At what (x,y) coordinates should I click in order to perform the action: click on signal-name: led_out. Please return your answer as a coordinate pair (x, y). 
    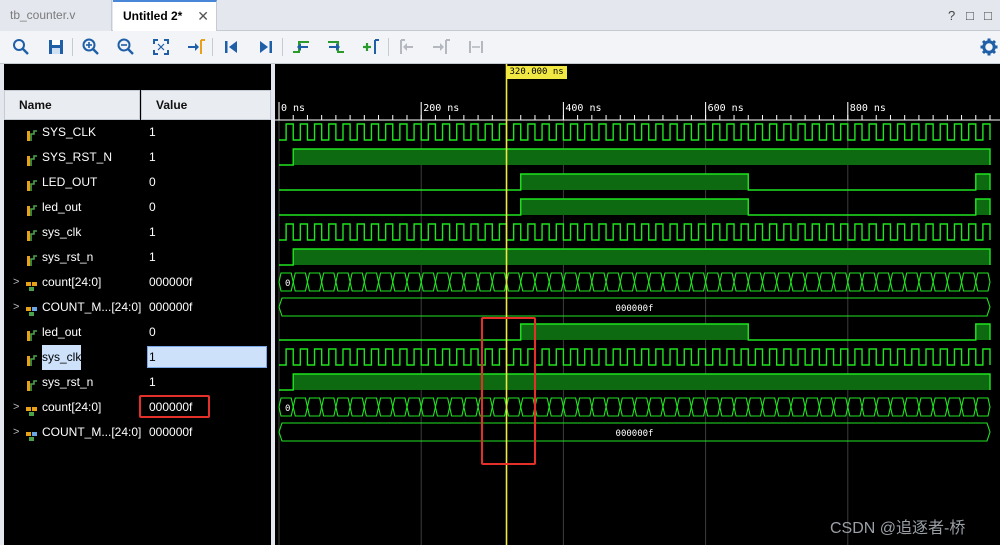
    Looking at the image, I should click on (62, 332).